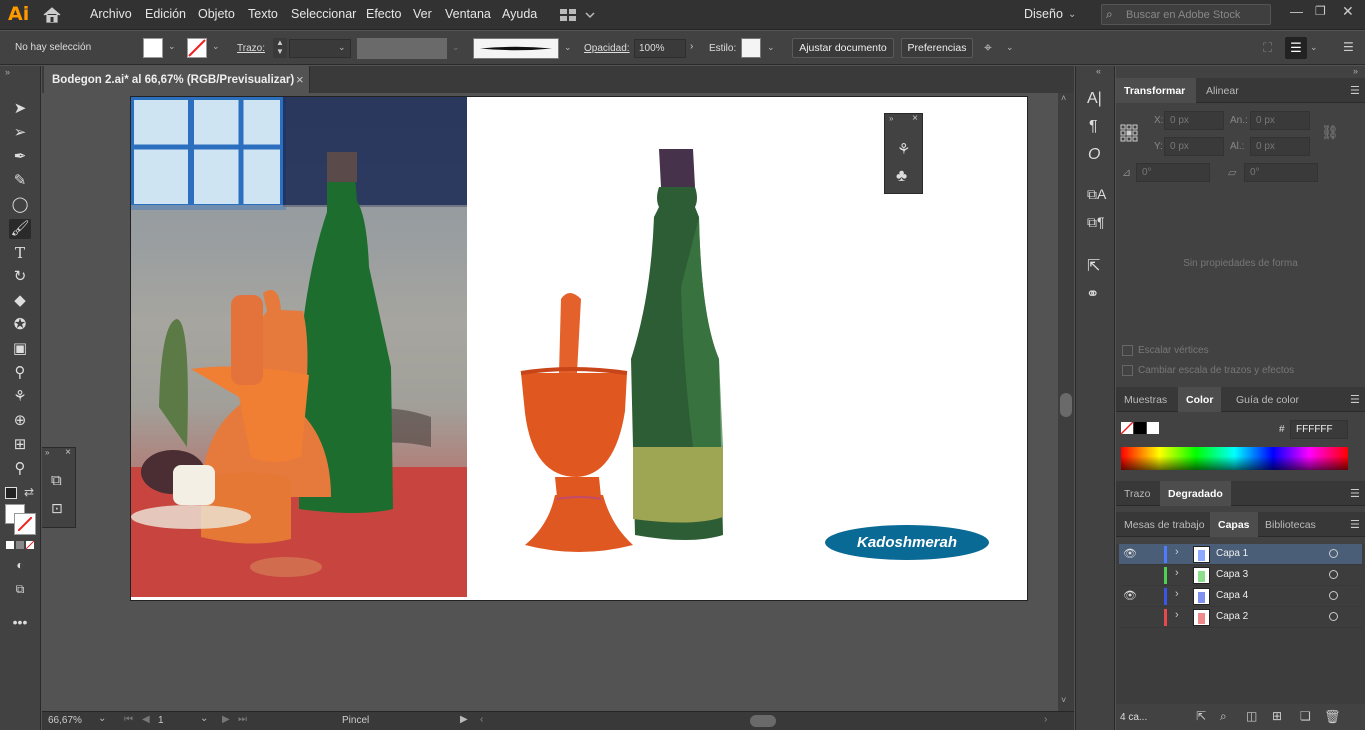 Image resolution: width=1365 pixels, height=730 pixels. Describe the element at coordinates (1320, 11) in the screenshot. I see `restore-icon: ❐` at that location.